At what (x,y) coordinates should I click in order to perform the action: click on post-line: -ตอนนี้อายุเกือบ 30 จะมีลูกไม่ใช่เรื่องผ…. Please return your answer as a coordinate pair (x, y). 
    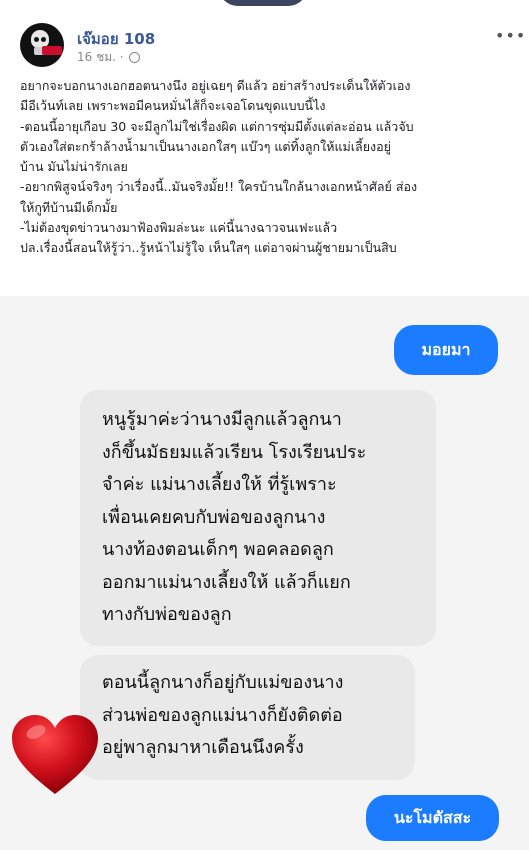
    Looking at the image, I should click on (217, 126).